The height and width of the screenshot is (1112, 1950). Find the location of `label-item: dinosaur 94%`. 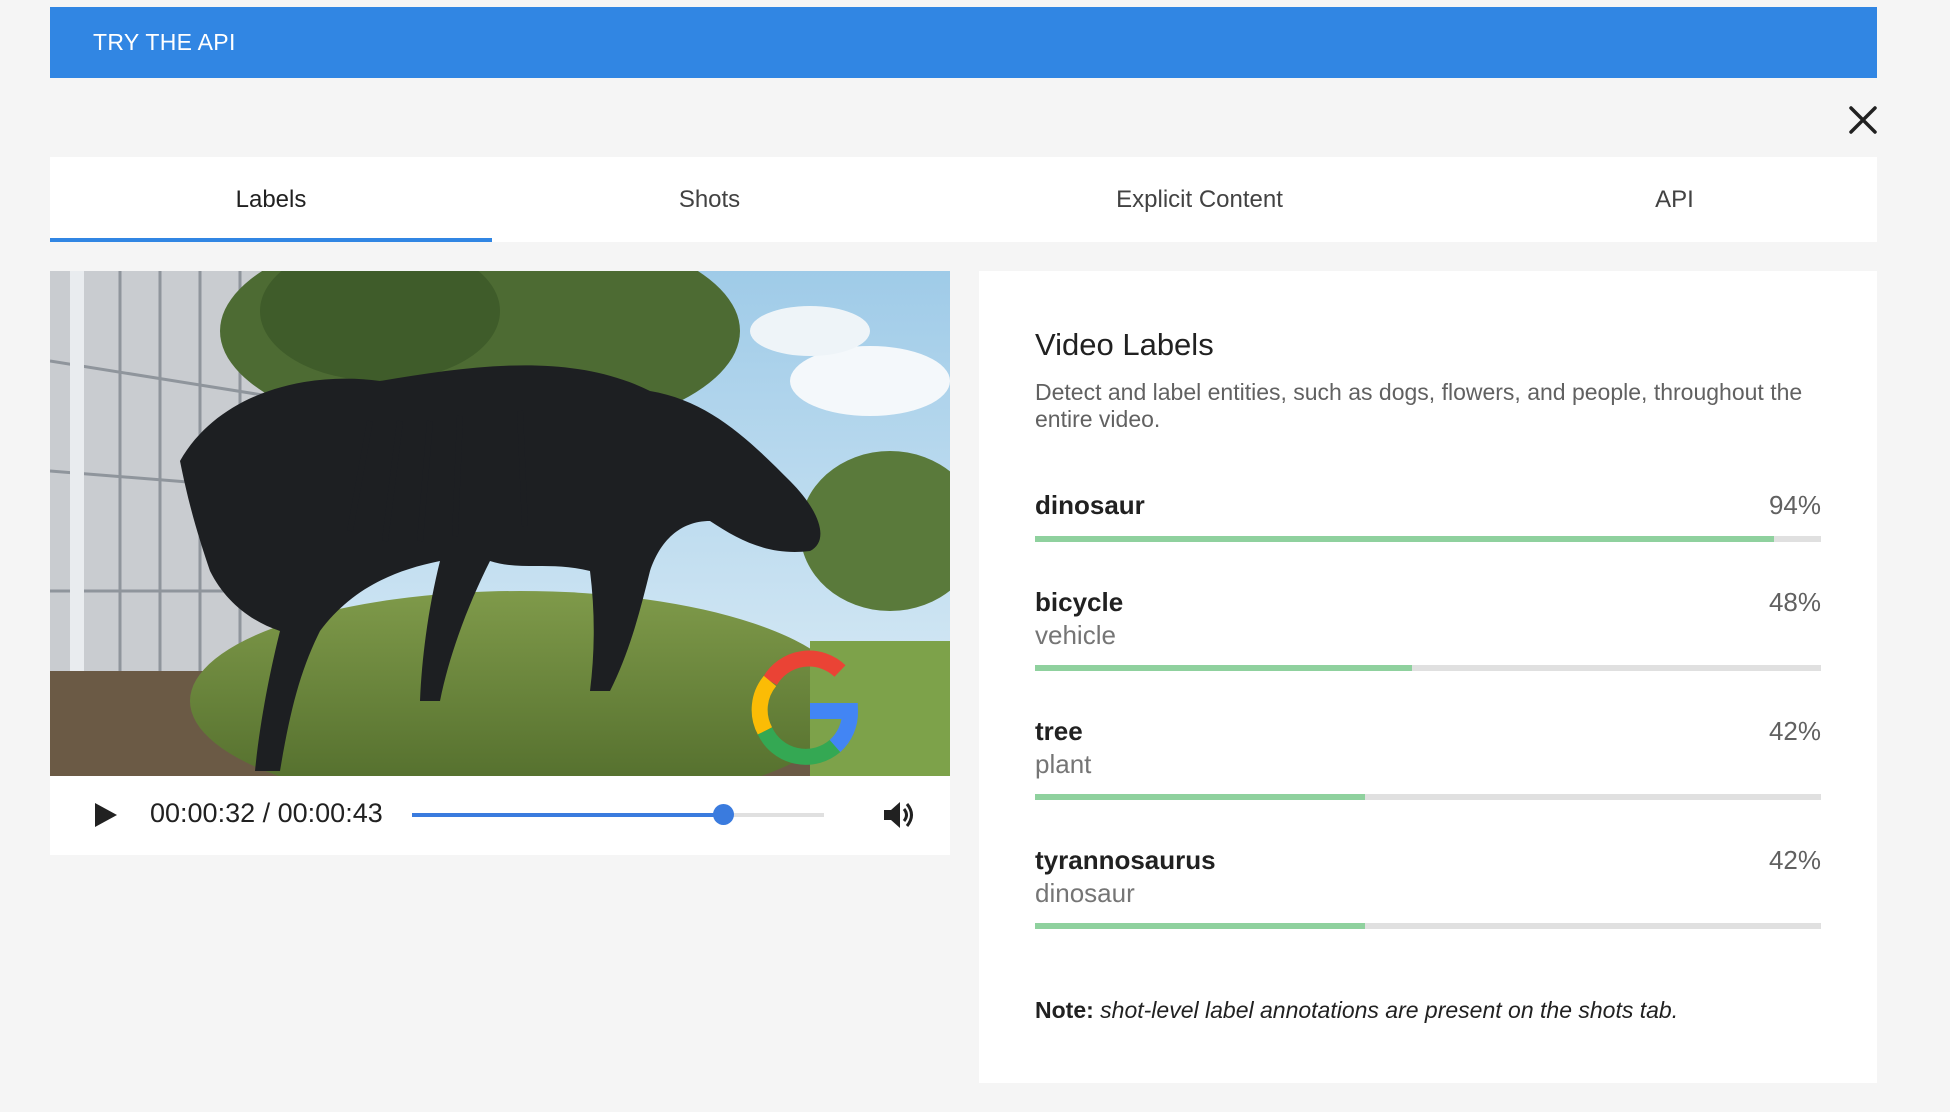

label-item: dinosaur 94% is located at coordinates (1428, 516).